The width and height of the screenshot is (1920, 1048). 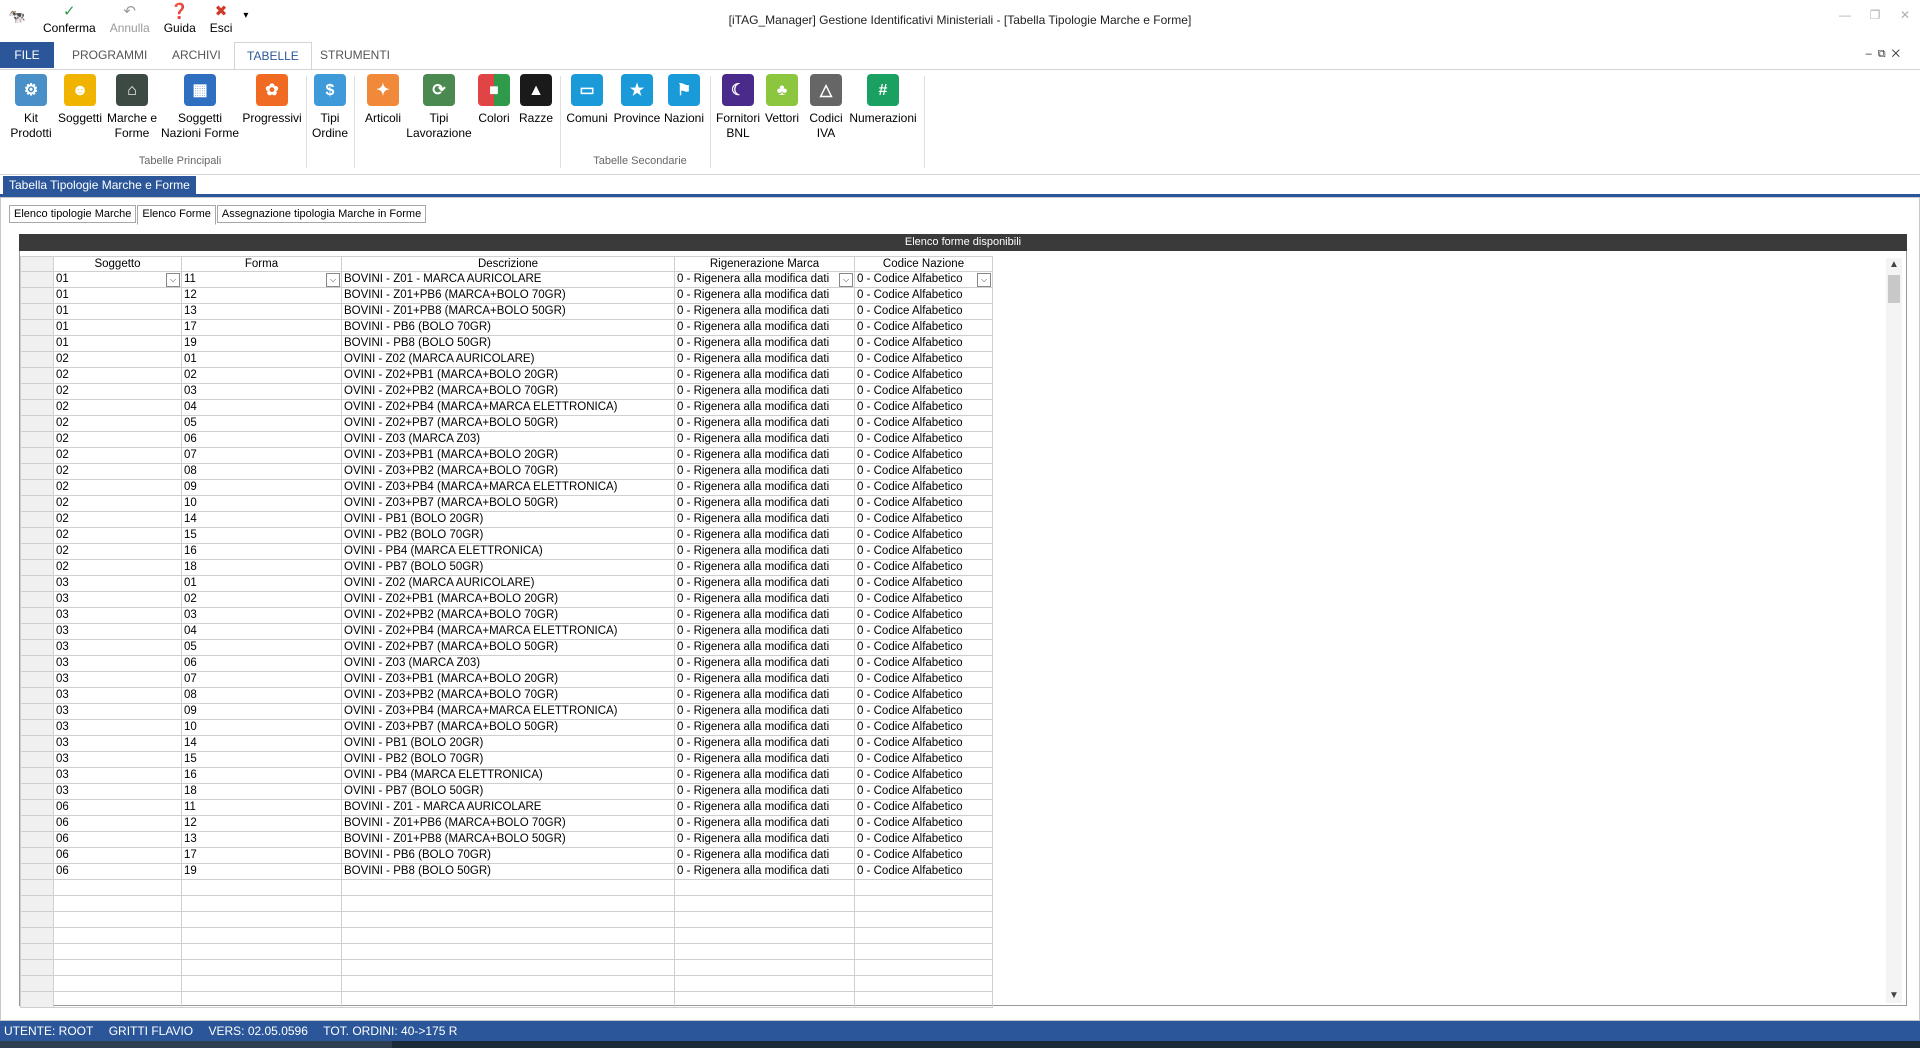 I want to click on grid-cell-forma: 05, so click(x=261, y=423).